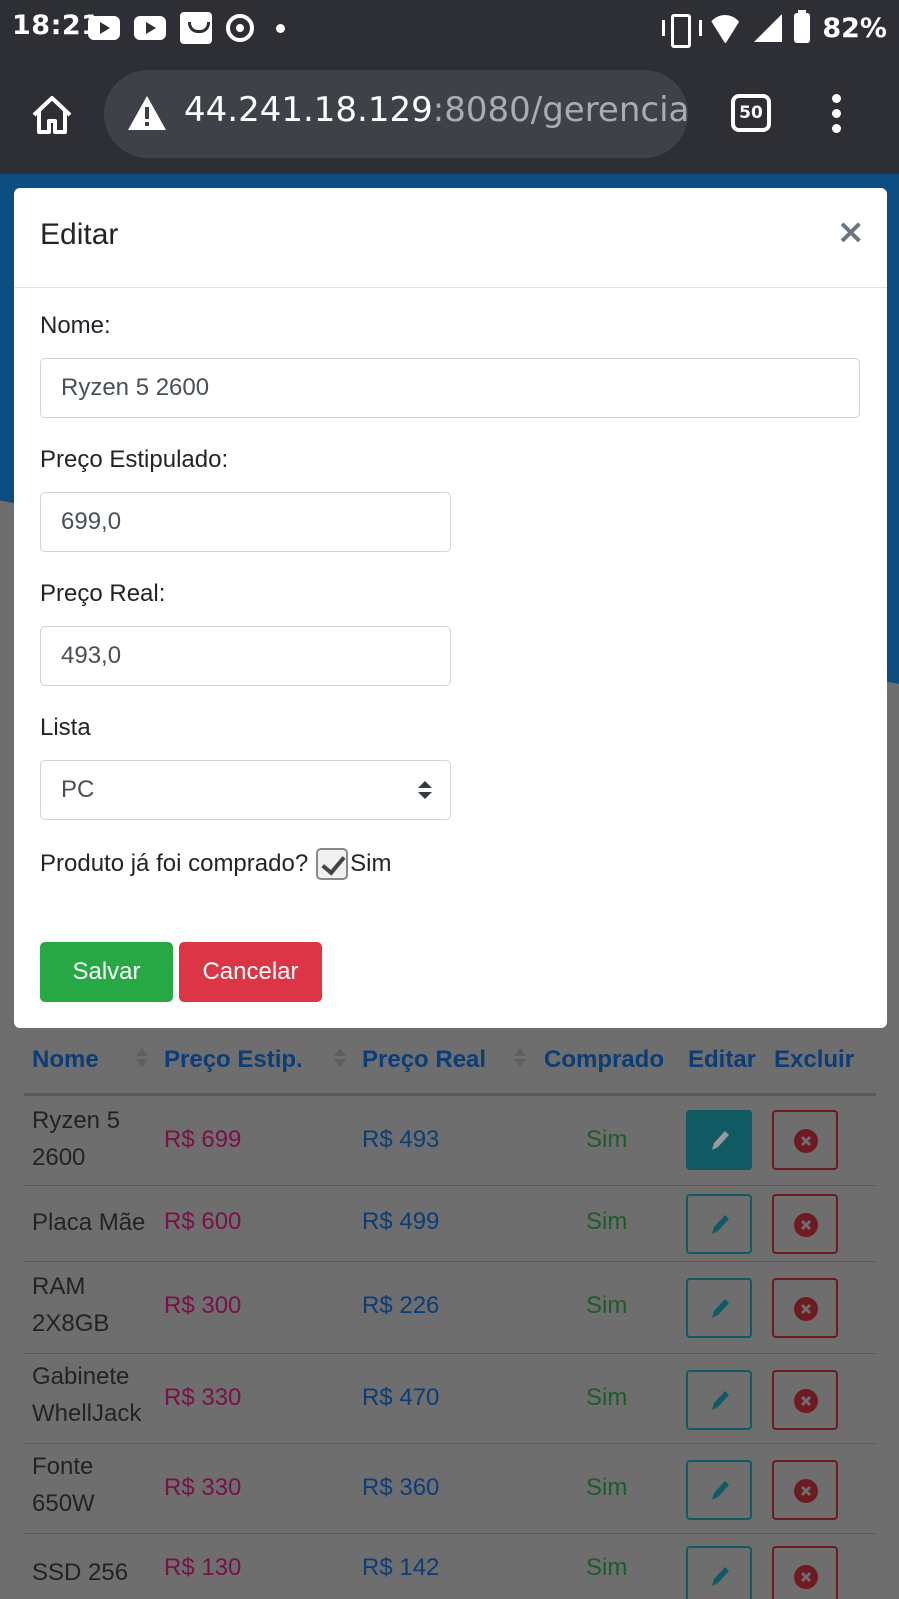 This screenshot has width=899, height=1599. I want to click on comprado-option-text: Sim, so click(371, 863).